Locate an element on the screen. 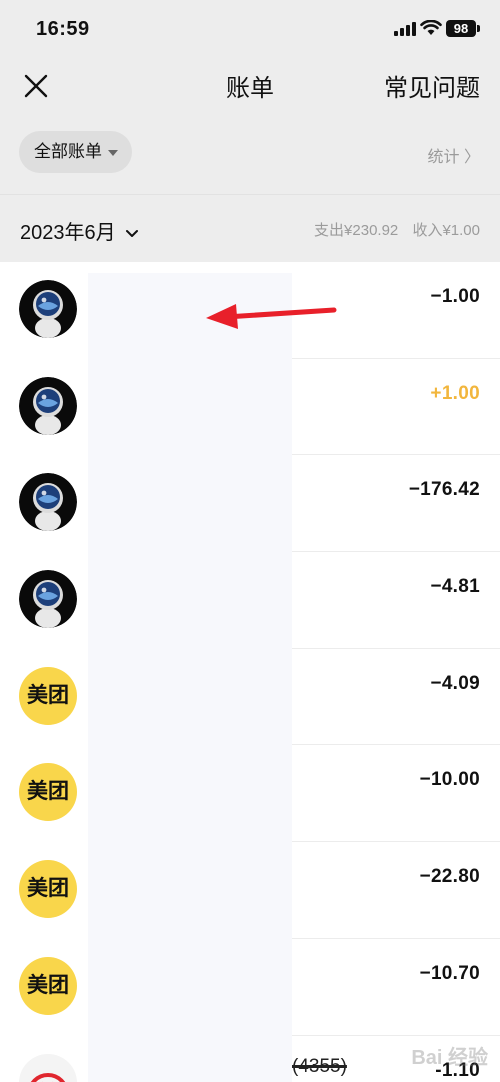 The image size is (500, 1082). month-summary: 支出¥230.92 收入¥1.00 is located at coordinates (392, 229).